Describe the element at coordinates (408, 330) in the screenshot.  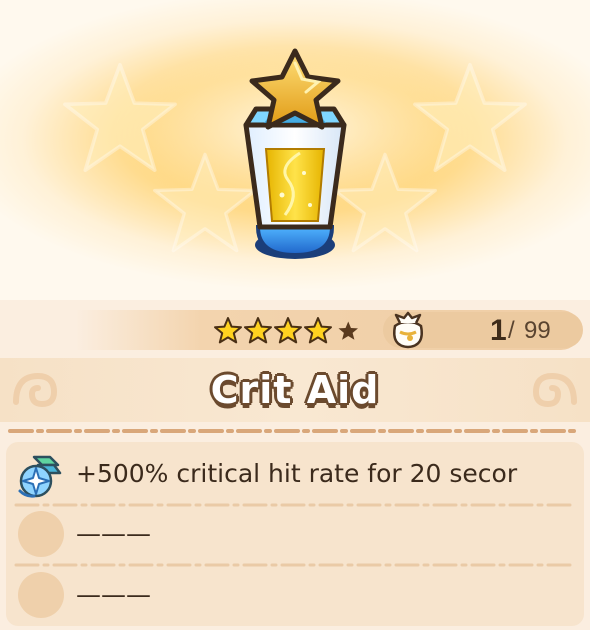
I see `pouch-icon` at that location.